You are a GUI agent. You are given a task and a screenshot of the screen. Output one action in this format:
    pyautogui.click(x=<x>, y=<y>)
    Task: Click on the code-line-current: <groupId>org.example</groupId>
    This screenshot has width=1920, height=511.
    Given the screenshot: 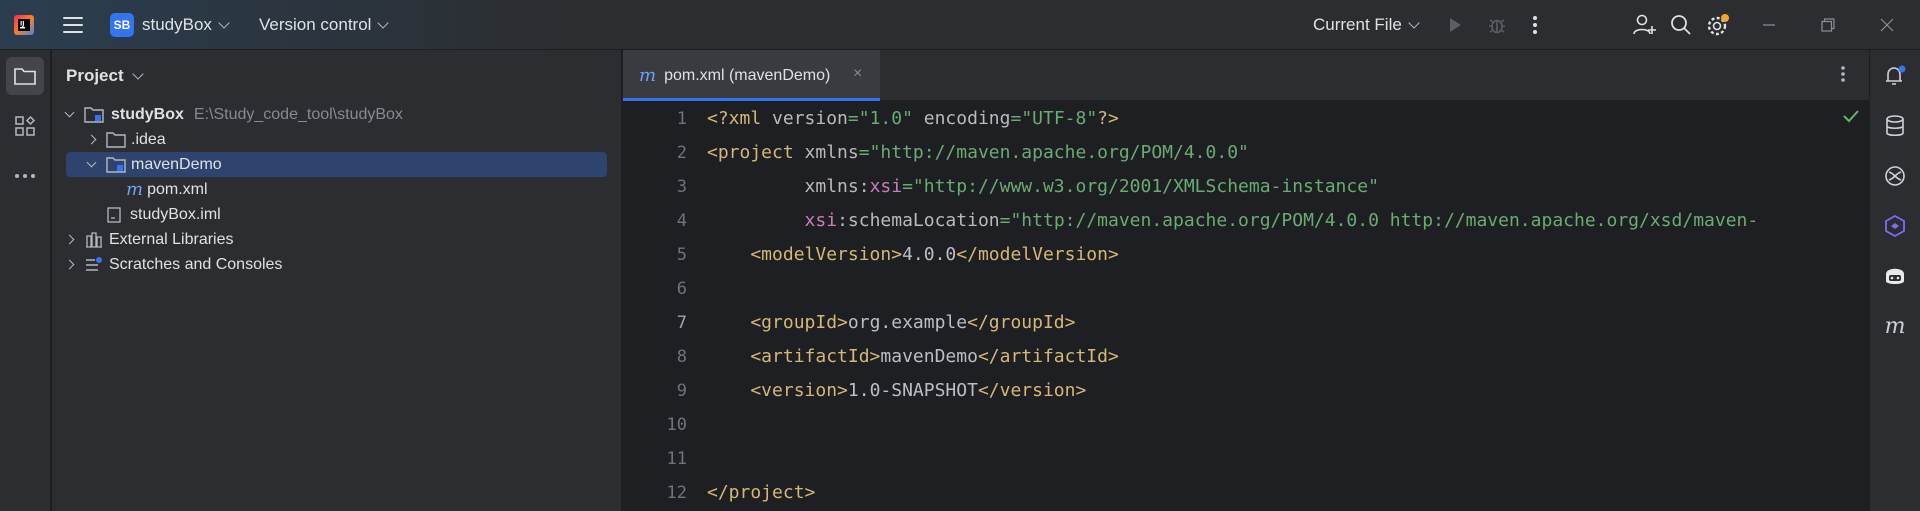 What is the action you would take?
    pyautogui.click(x=891, y=322)
    